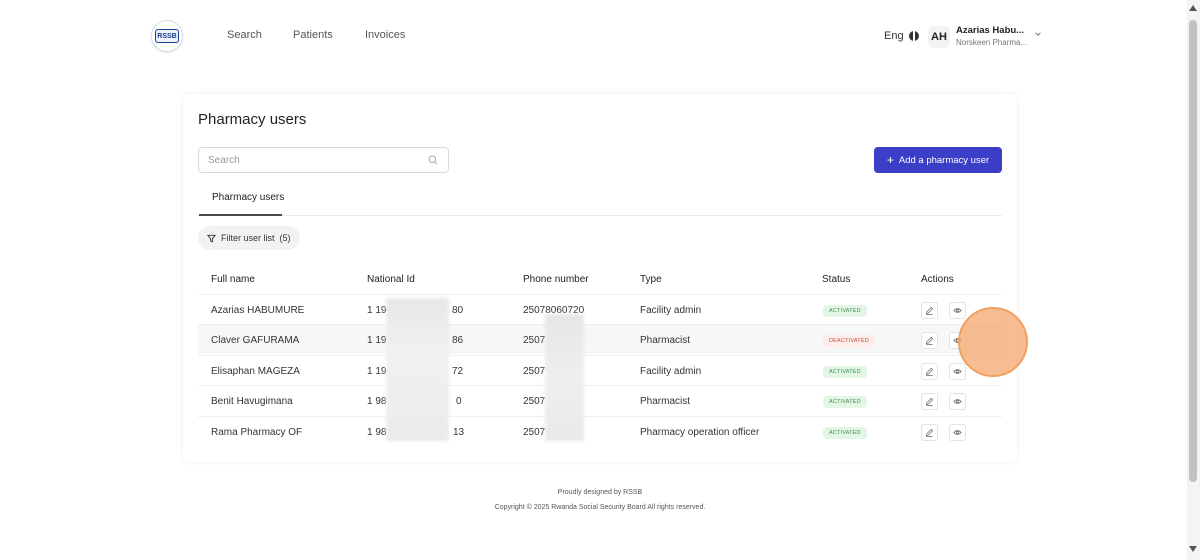 The height and width of the screenshot is (560, 1200). I want to click on avatar: AH, so click(939, 37).